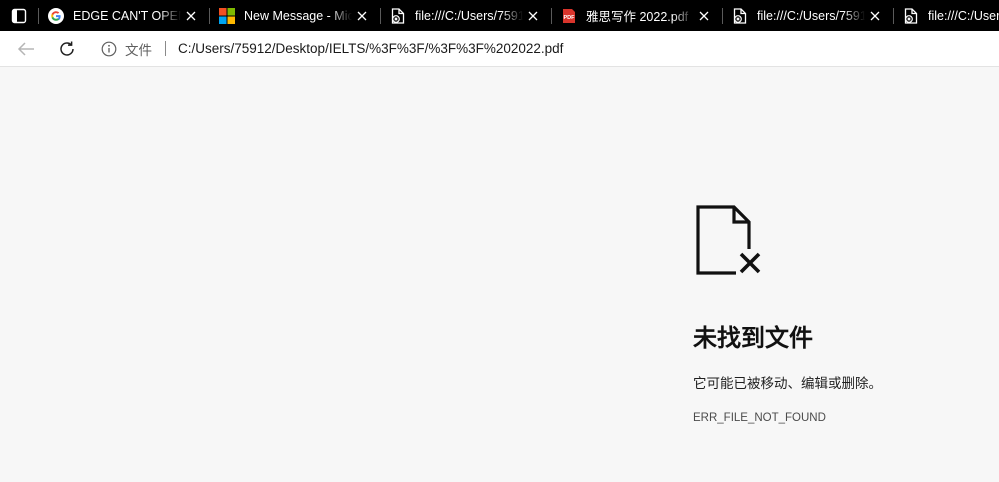 Image resolution: width=999 pixels, height=482 pixels. Describe the element at coordinates (759, 418) in the screenshot. I see `error-code: ERR_FILE_NOT_FOUND` at that location.